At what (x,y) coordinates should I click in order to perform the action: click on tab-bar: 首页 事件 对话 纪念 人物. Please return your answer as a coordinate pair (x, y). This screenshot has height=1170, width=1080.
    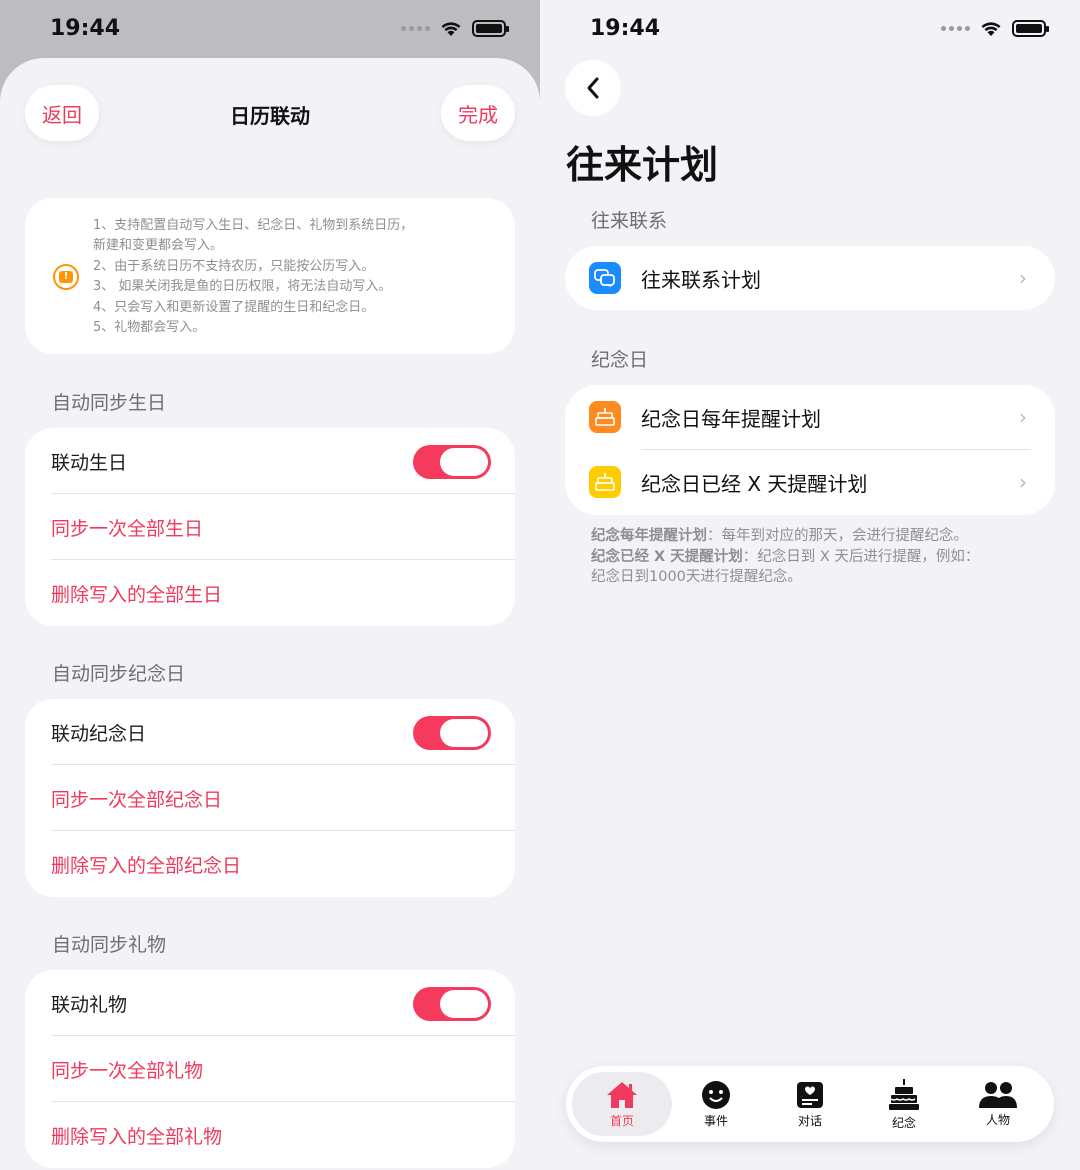
    Looking at the image, I should click on (810, 1104).